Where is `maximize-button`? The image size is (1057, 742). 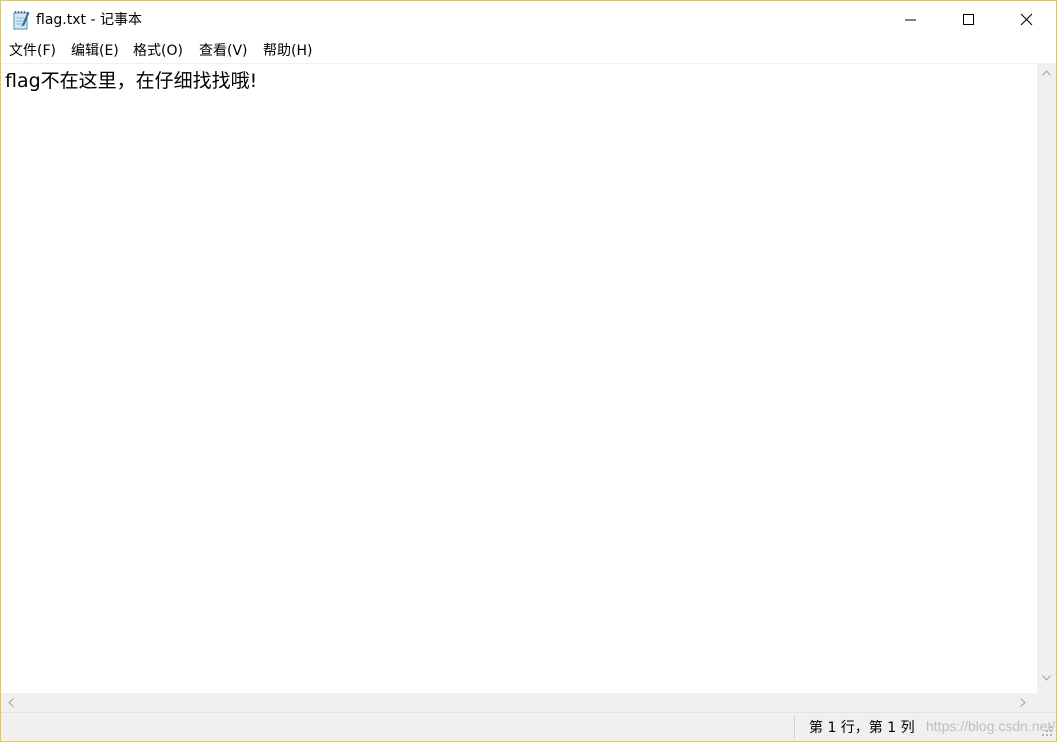
maximize-button is located at coordinates (969, 20).